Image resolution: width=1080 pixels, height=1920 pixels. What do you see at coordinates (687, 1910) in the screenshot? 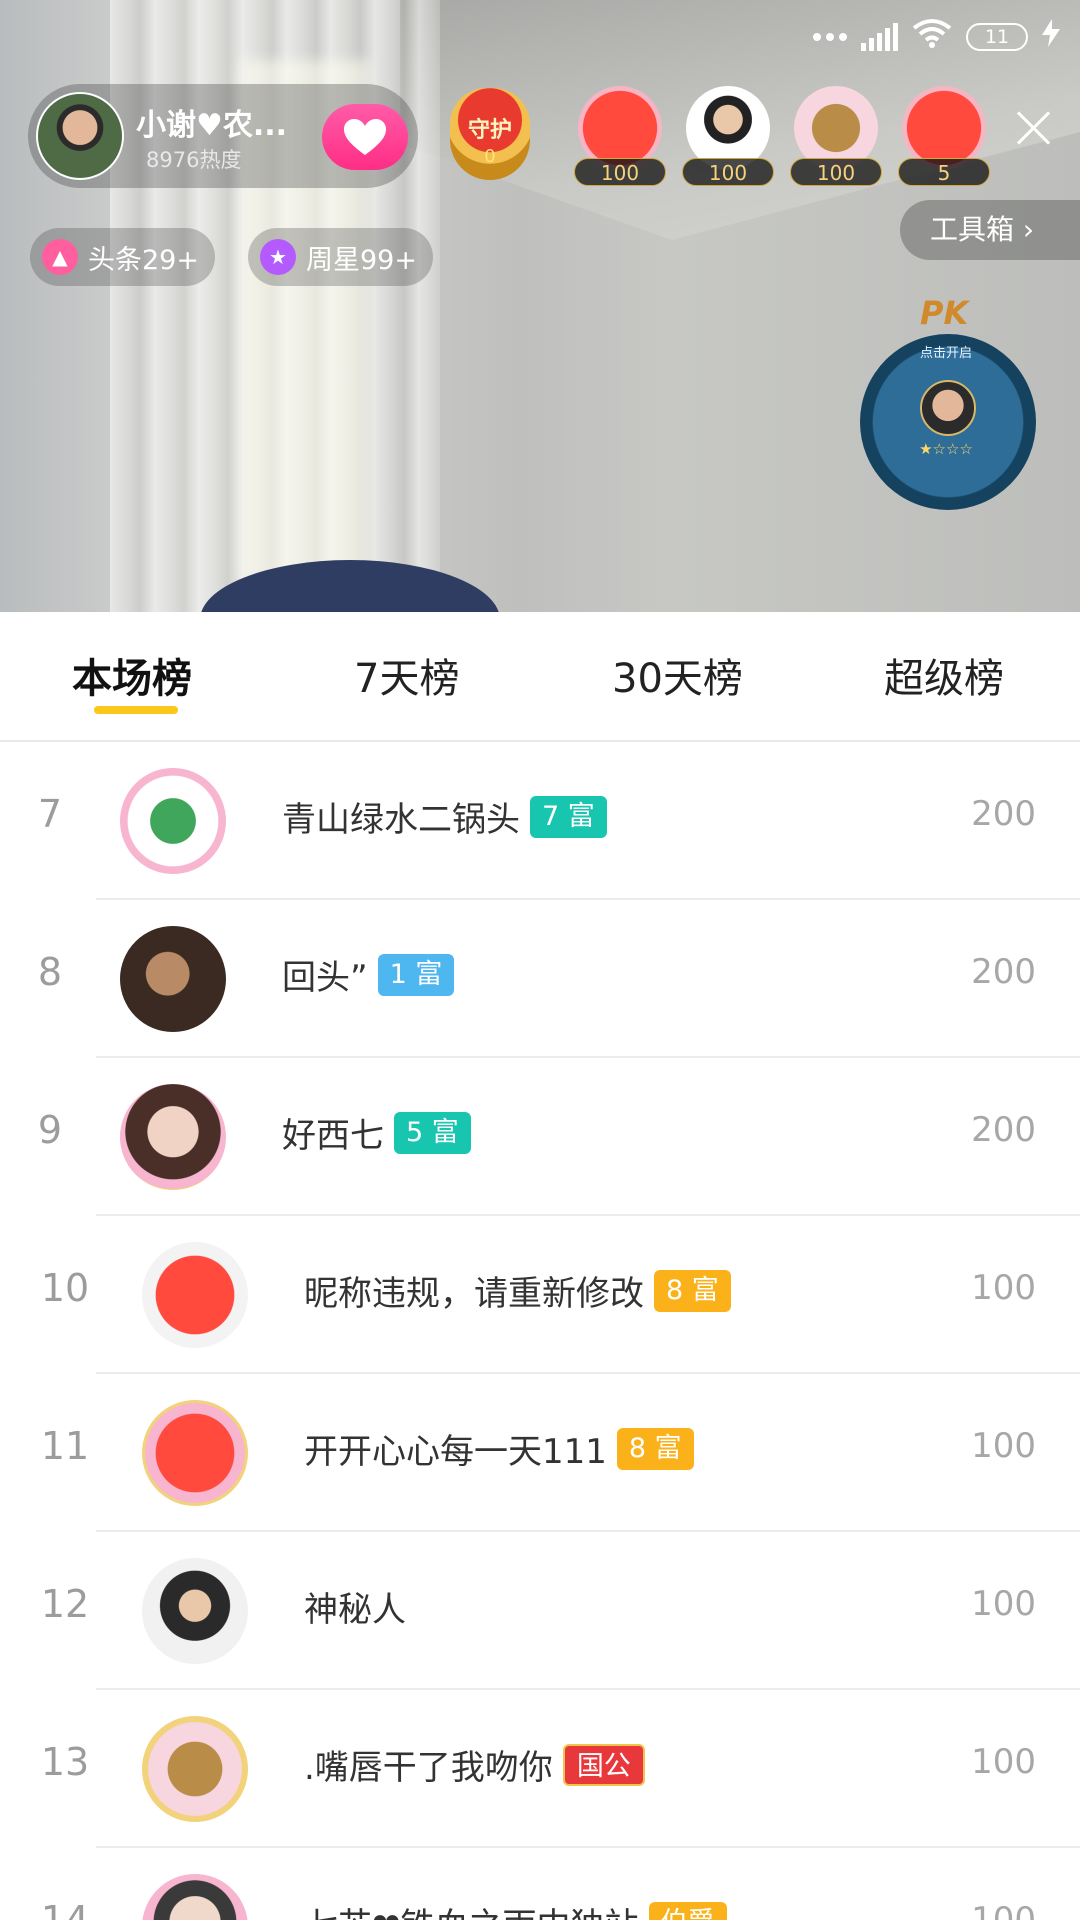
I see `noble-badge: 伯爵` at bounding box center [687, 1910].